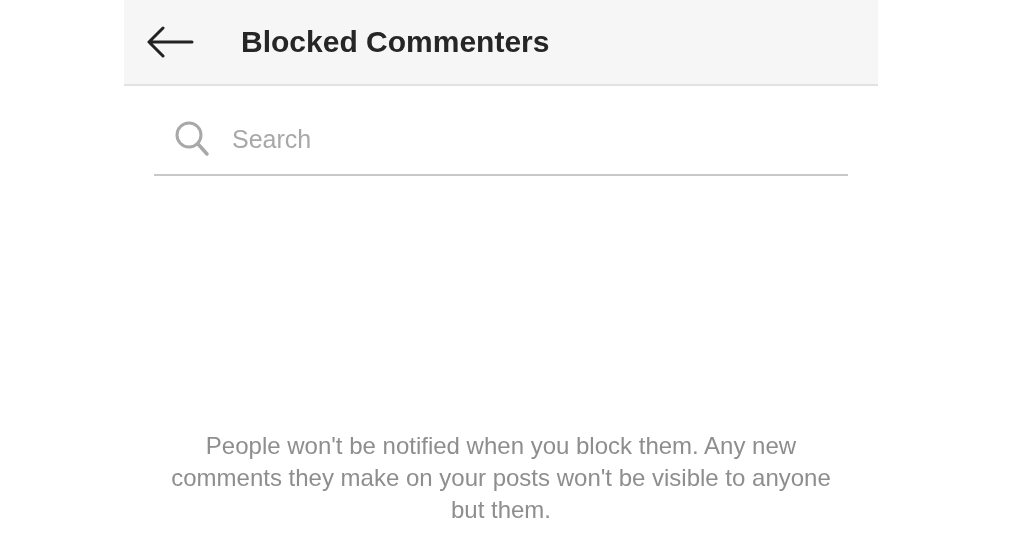  I want to click on page-title: Blocked Commenters, so click(395, 42).